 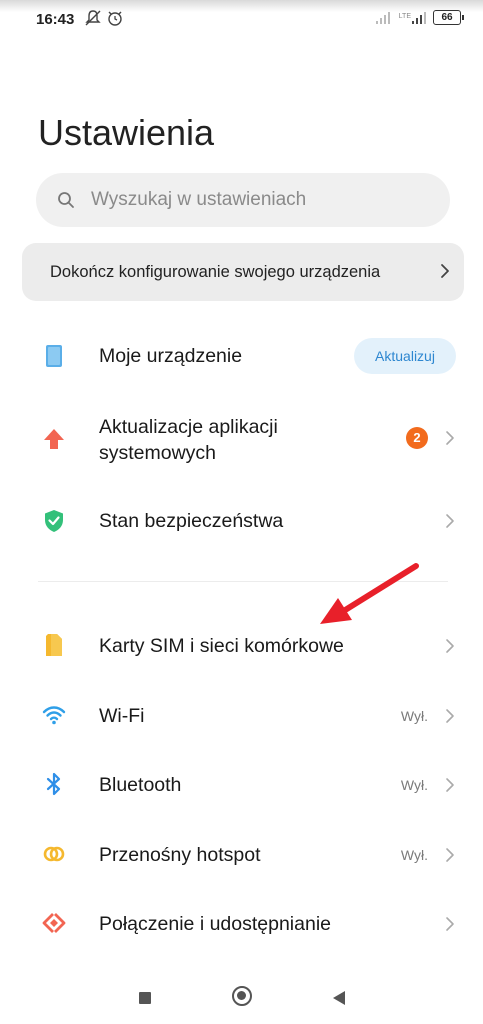 I want to click on settings-item-connection-sharing: Połączenie i udostępnianie, so click(x=241, y=924).